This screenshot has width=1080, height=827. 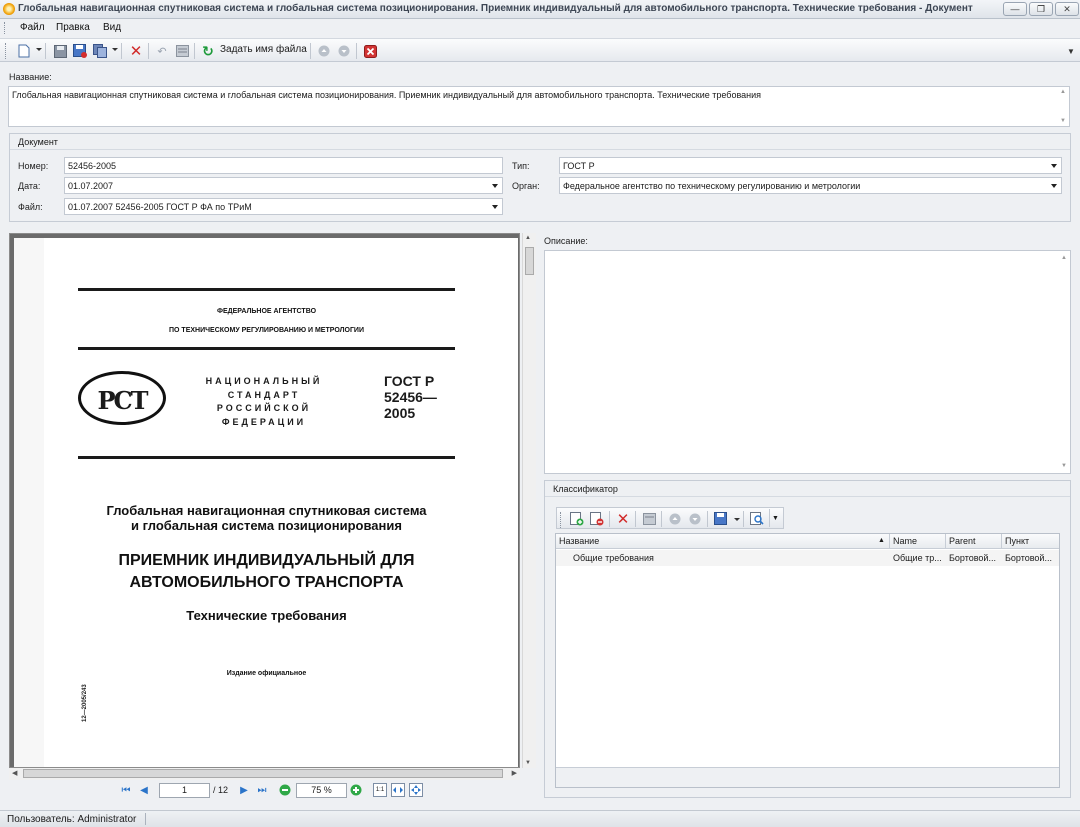 What do you see at coordinates (905, 541) in the screenshot?
I see `column-header-name-en: Name` at bounding box center [905, 541].